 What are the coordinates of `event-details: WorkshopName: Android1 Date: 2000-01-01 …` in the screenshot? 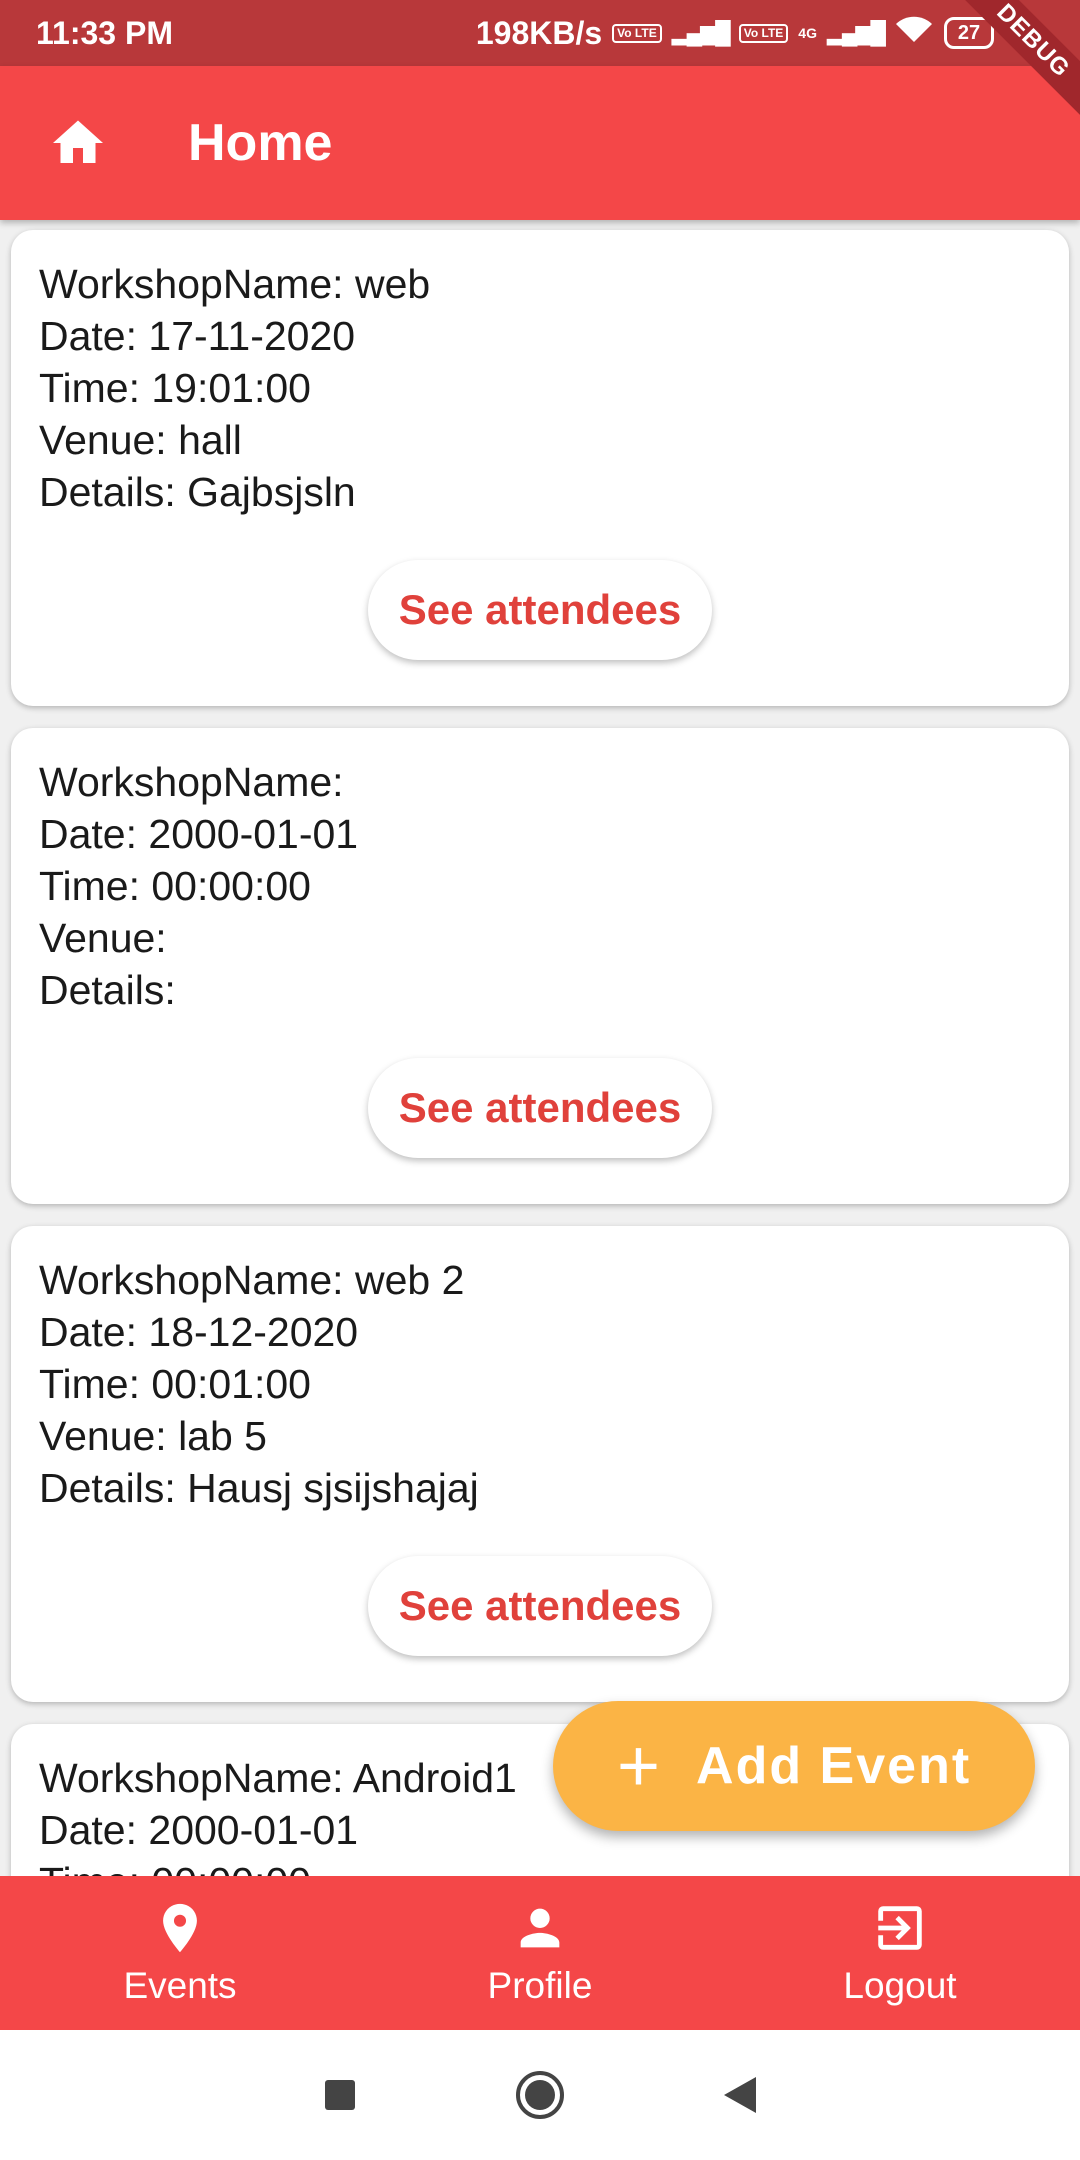 It's located at (278, 1814).